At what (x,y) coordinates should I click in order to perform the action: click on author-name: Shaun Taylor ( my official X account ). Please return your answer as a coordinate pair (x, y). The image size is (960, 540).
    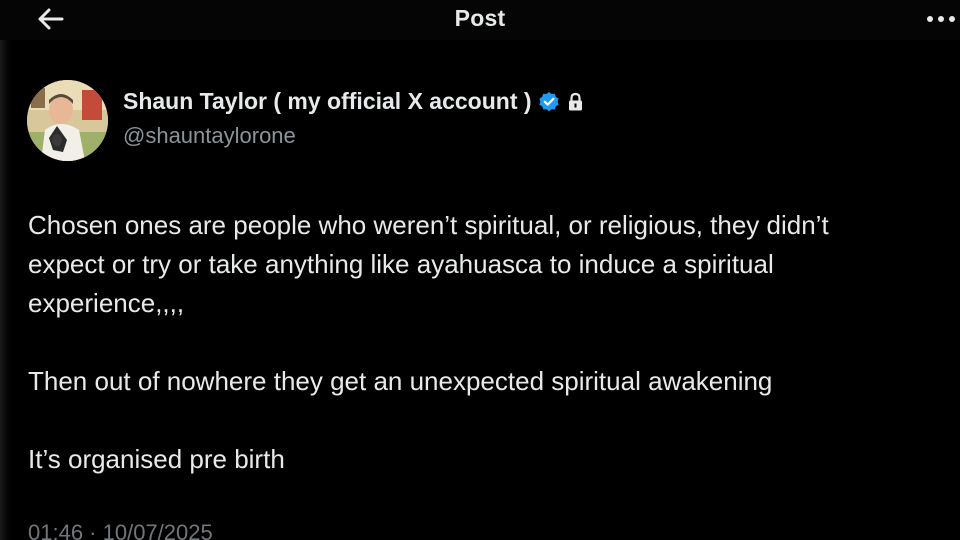
    Looking at the image, I should click on (327, 101).